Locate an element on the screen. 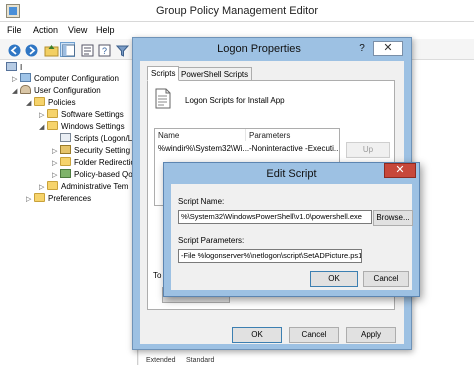 Image resolution: width=474 pixels, height=365 pixels. menu-help: Help is located at coordinates (105, 30).